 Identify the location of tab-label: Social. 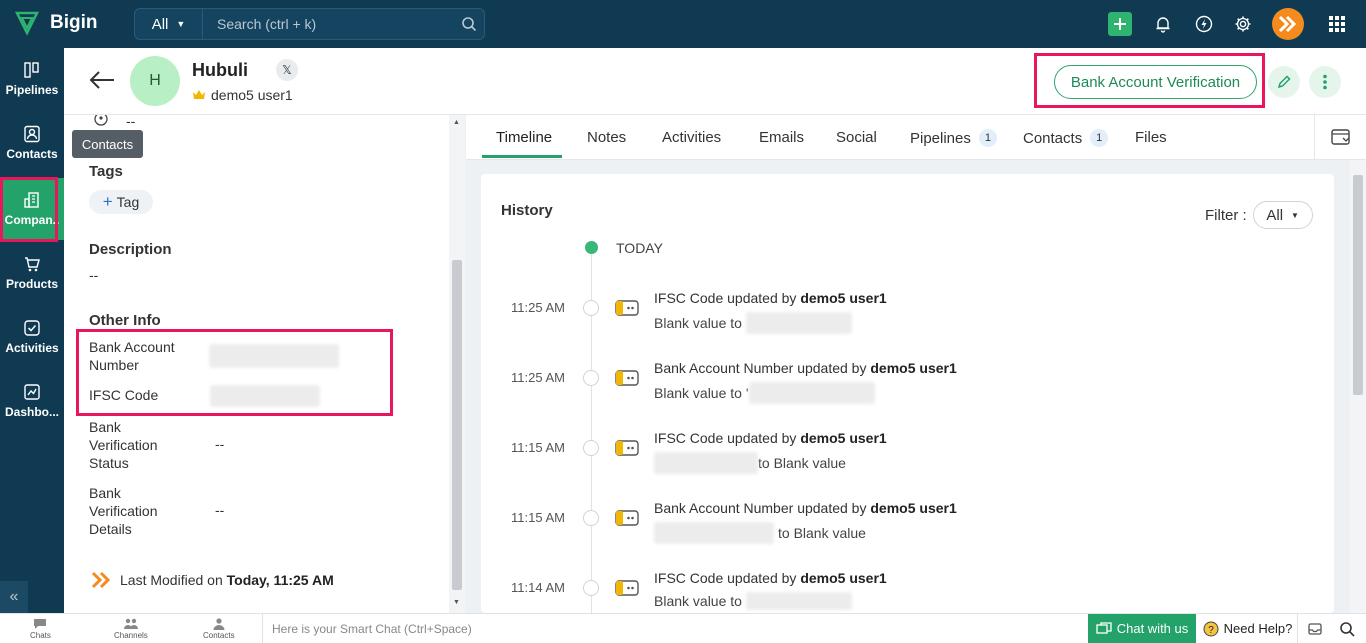
(856, 137).